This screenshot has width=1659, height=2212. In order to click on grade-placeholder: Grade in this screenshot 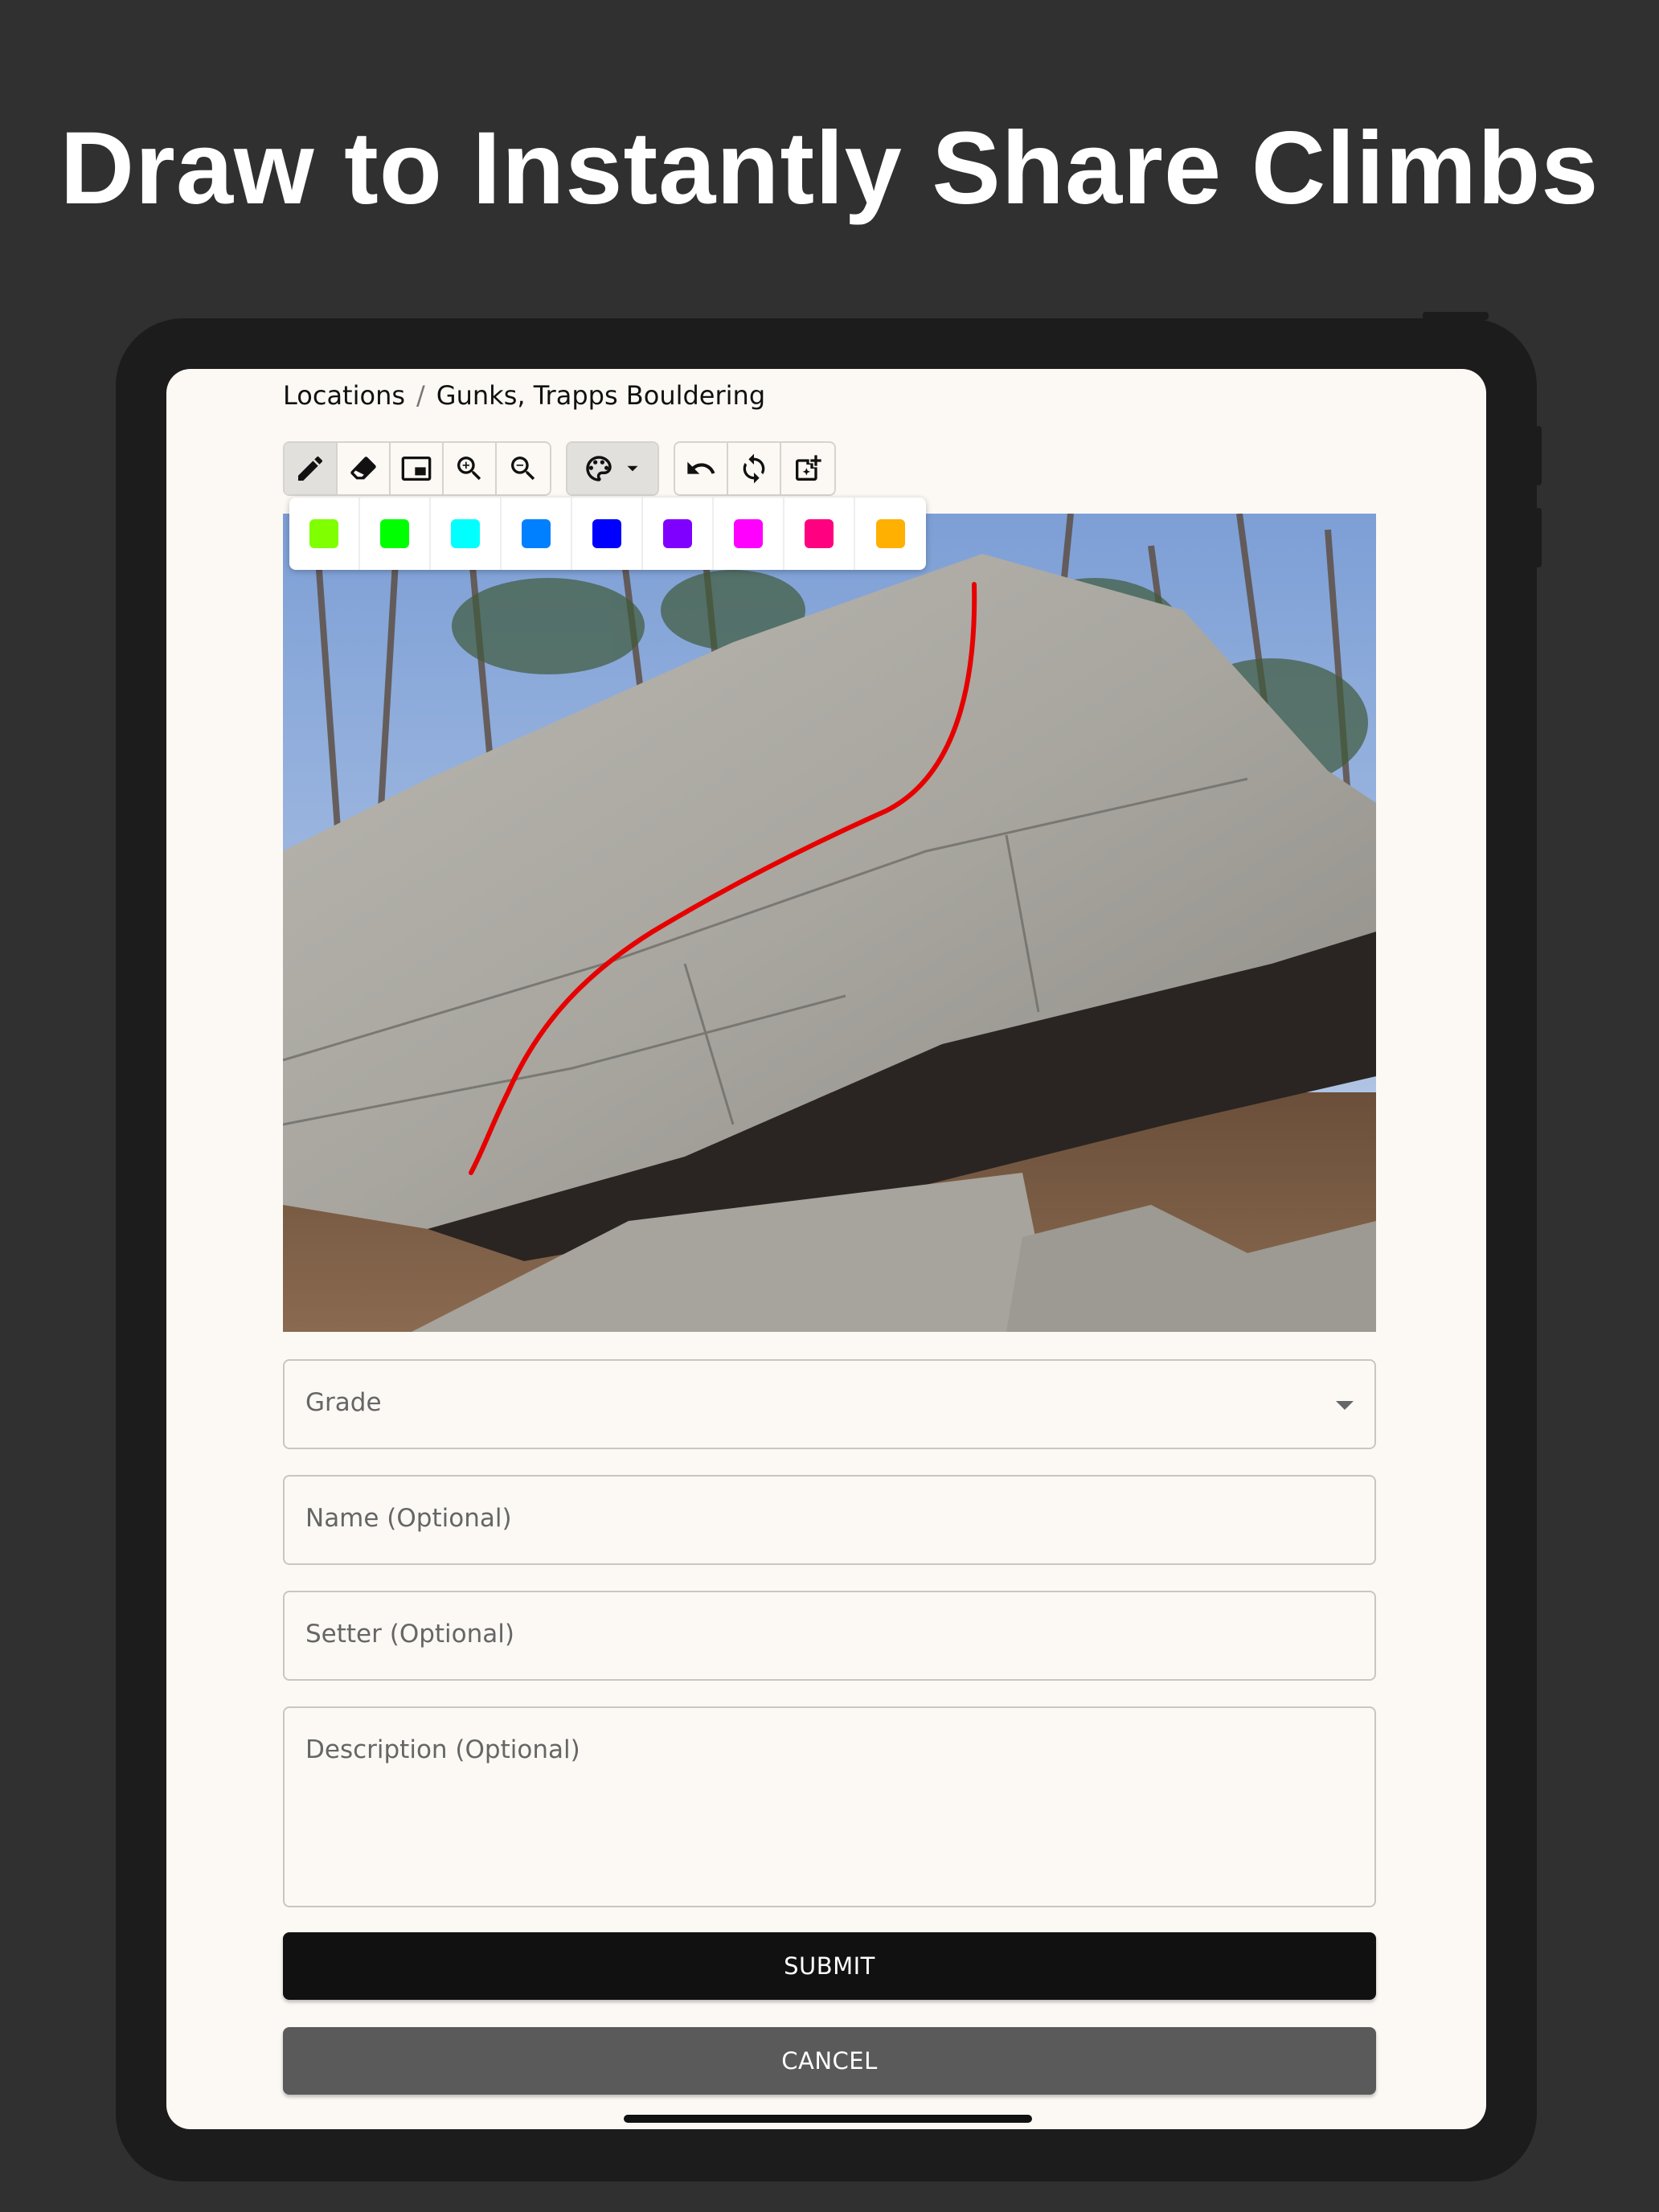, I will do `click(343, 1402)`.